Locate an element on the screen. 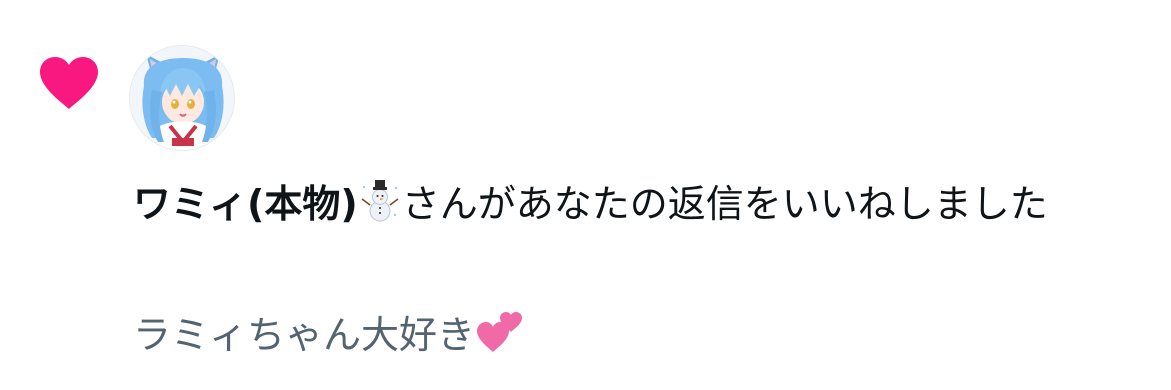 The height and width of the screenshot is (390, 1171). notification-text: ワミィ(本物) さんがあなたの返信をいいねしました is located at coordinates (613, 207).